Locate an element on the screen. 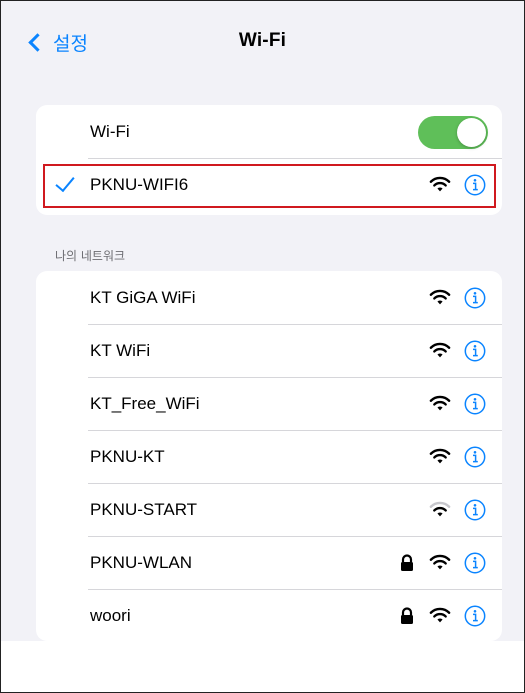  toggle-knob is located at coordinates (471, 132).